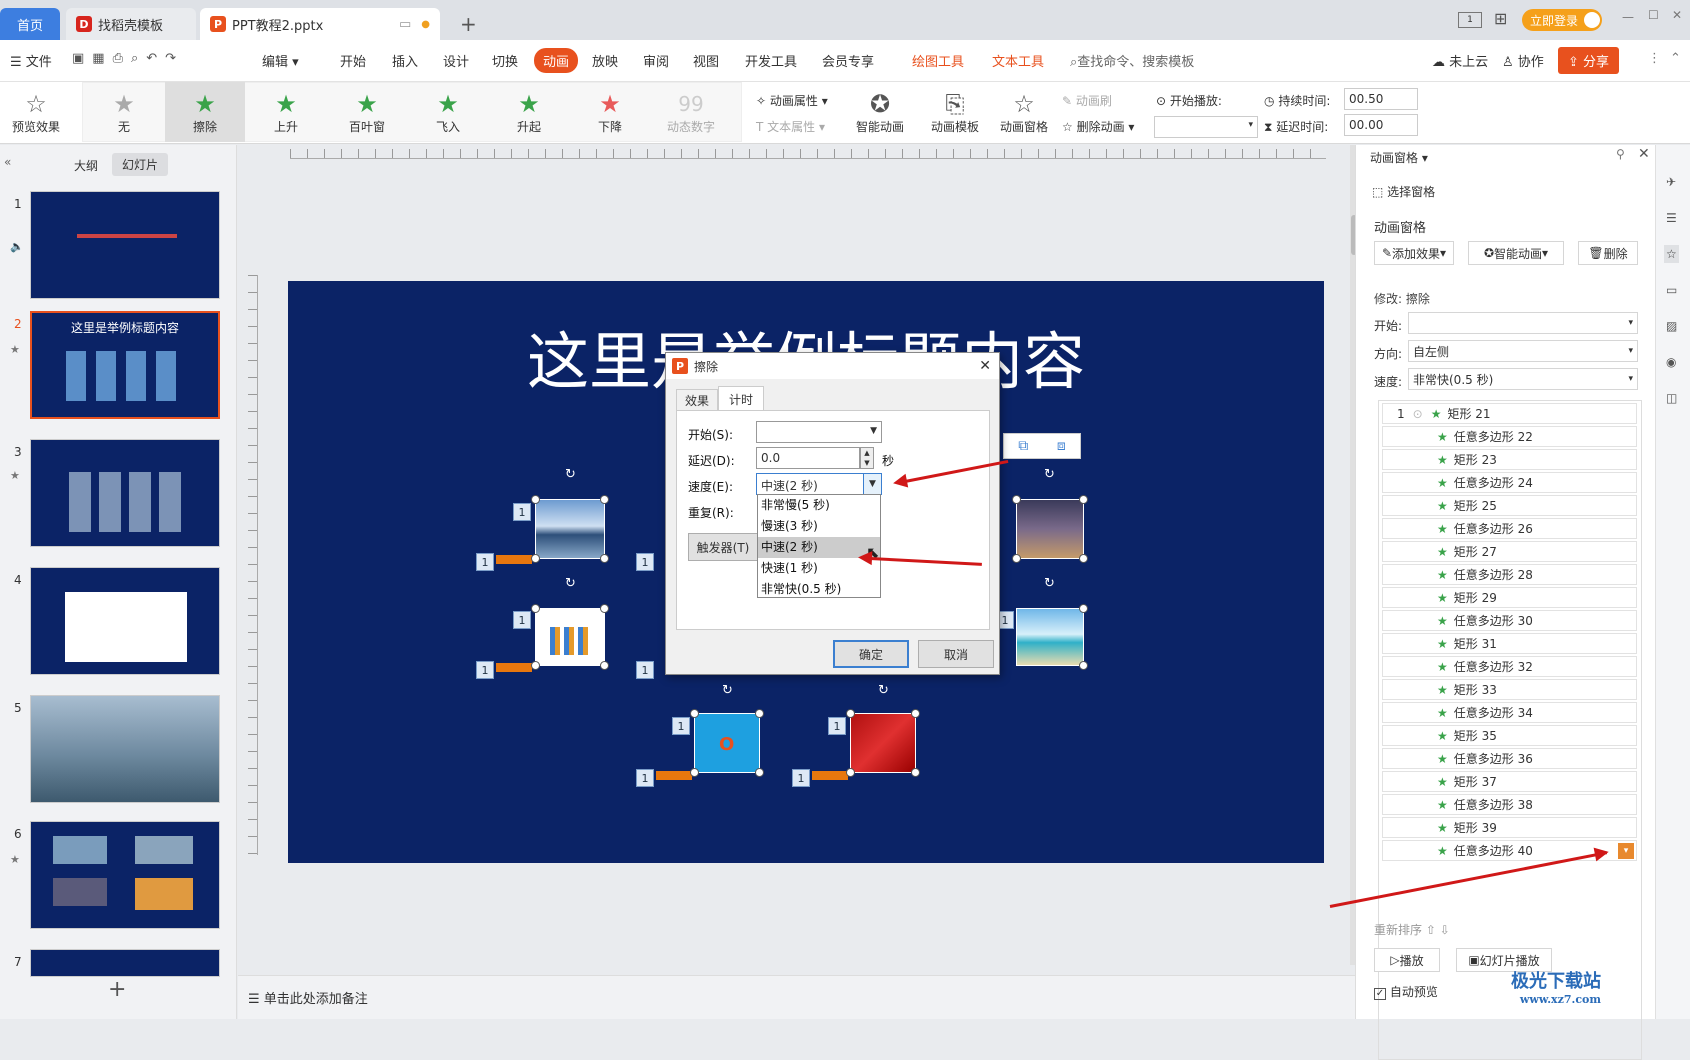 The width and height of the screenshot is (1690, 1060). I want to click on mountain-image, so click(570, 529).